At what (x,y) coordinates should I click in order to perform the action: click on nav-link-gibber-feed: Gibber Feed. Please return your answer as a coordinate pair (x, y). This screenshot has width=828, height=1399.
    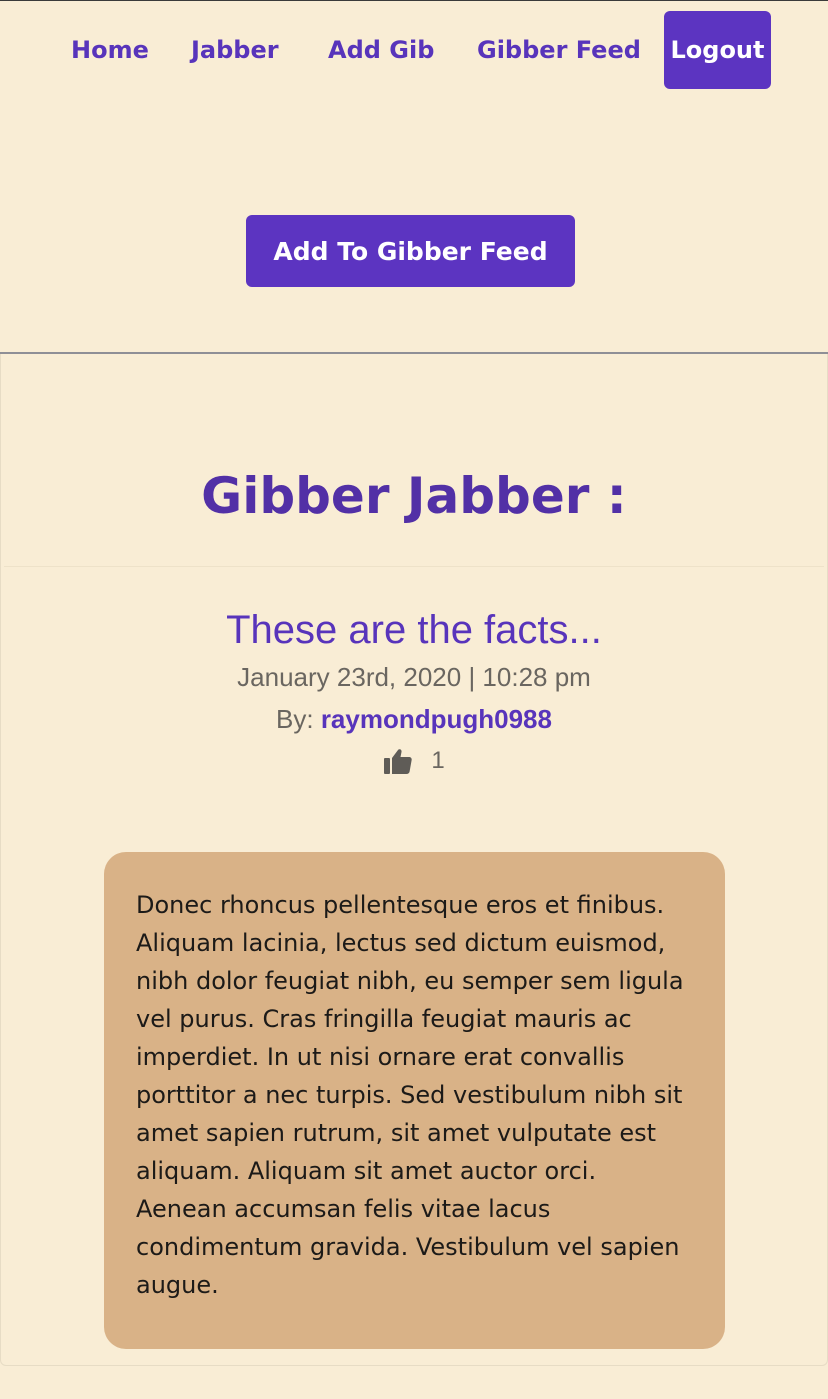
    Looking at the image, I should click on (559, 50).